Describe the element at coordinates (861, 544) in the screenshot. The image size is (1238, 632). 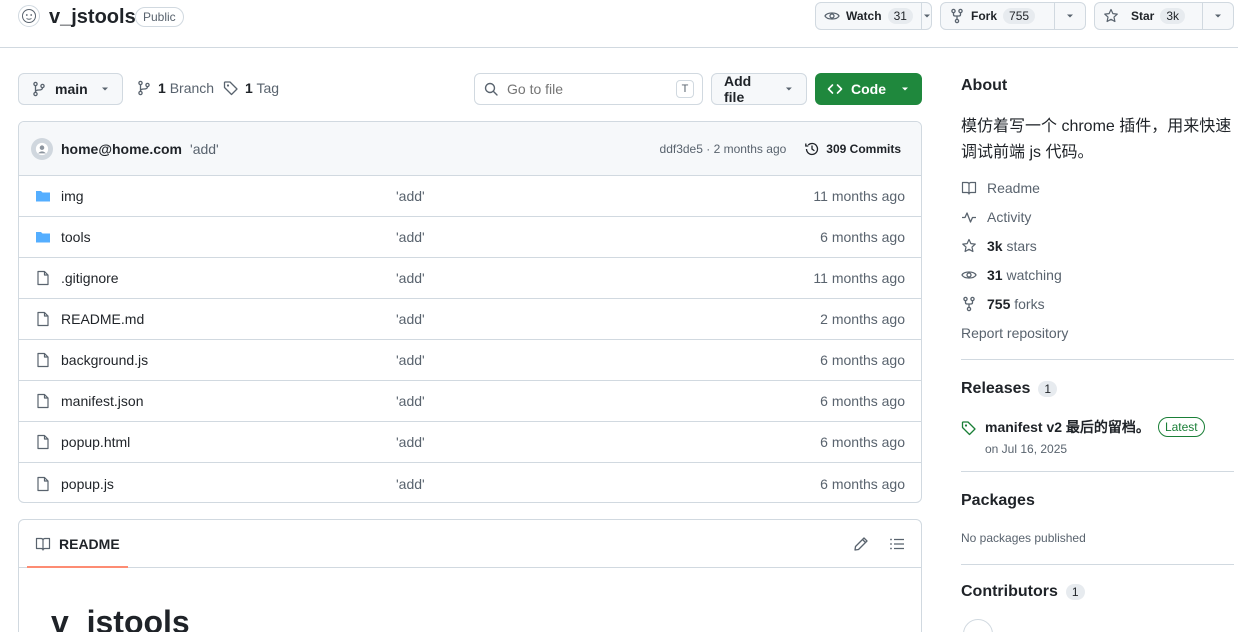
I see `pencil-icon` at that location.